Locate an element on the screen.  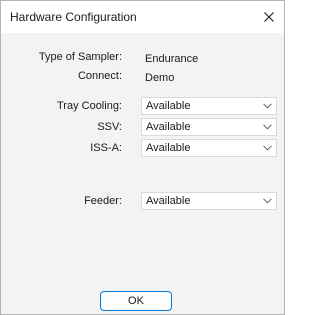
tray-cooling-select: Available is located at coordinates (209, 106).